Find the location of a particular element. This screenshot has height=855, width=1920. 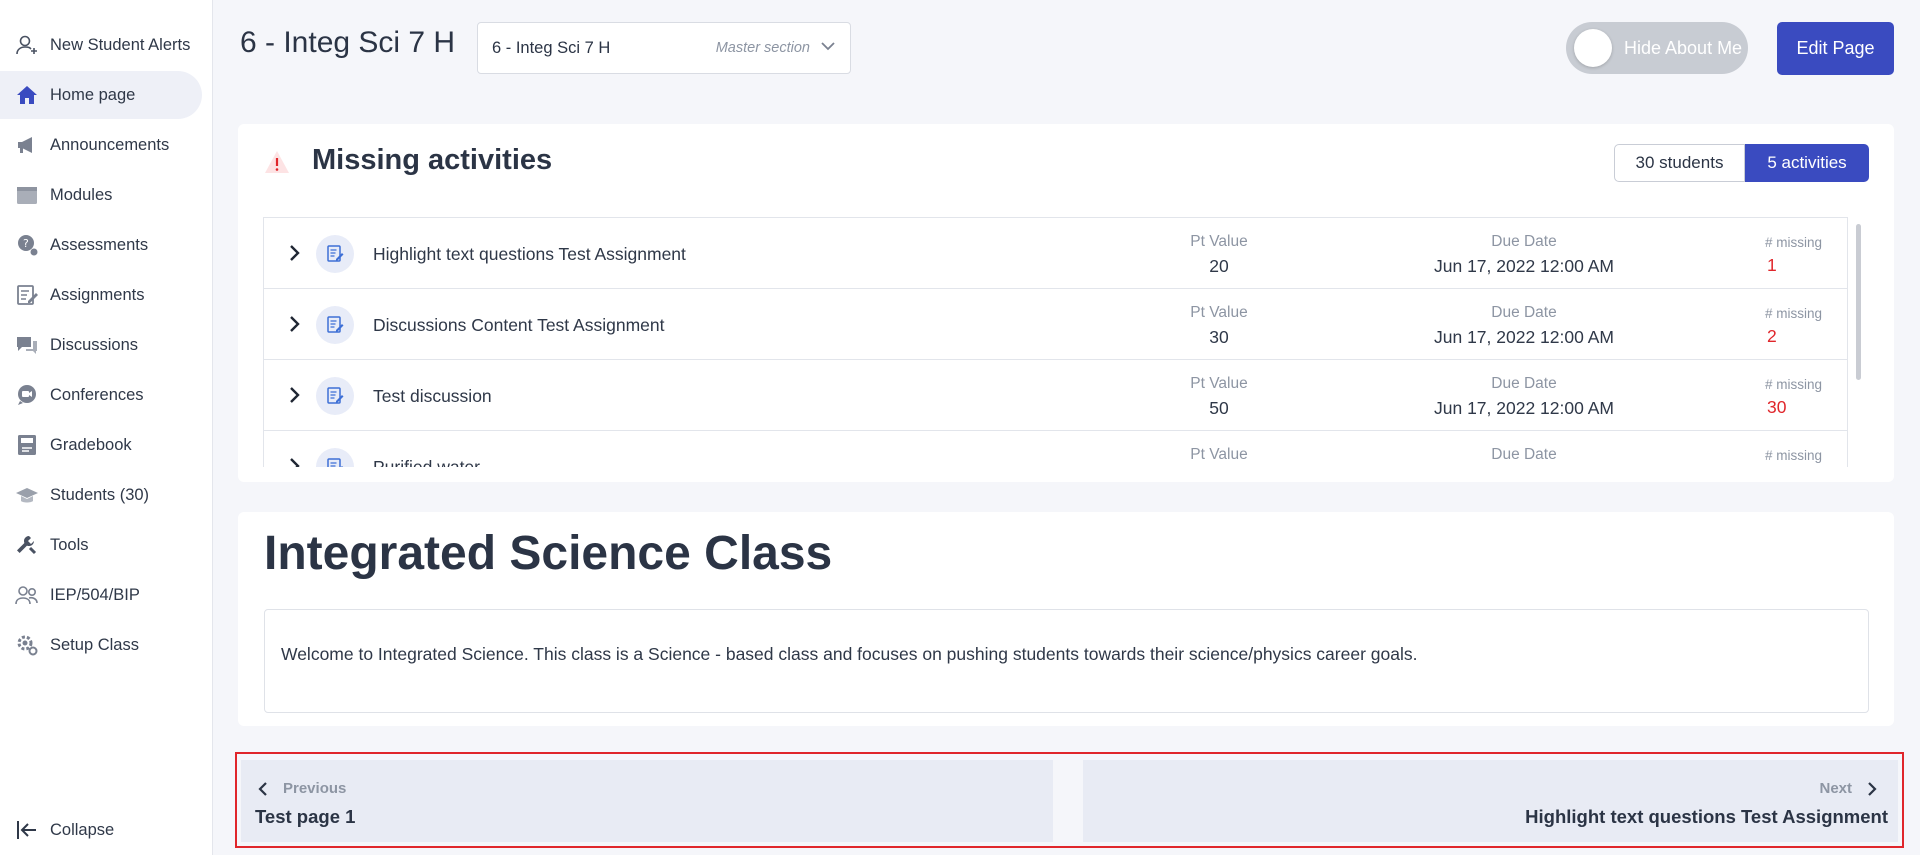

activity-name: Highlight text questions Test Assignment is located at coordinates (529, 254).